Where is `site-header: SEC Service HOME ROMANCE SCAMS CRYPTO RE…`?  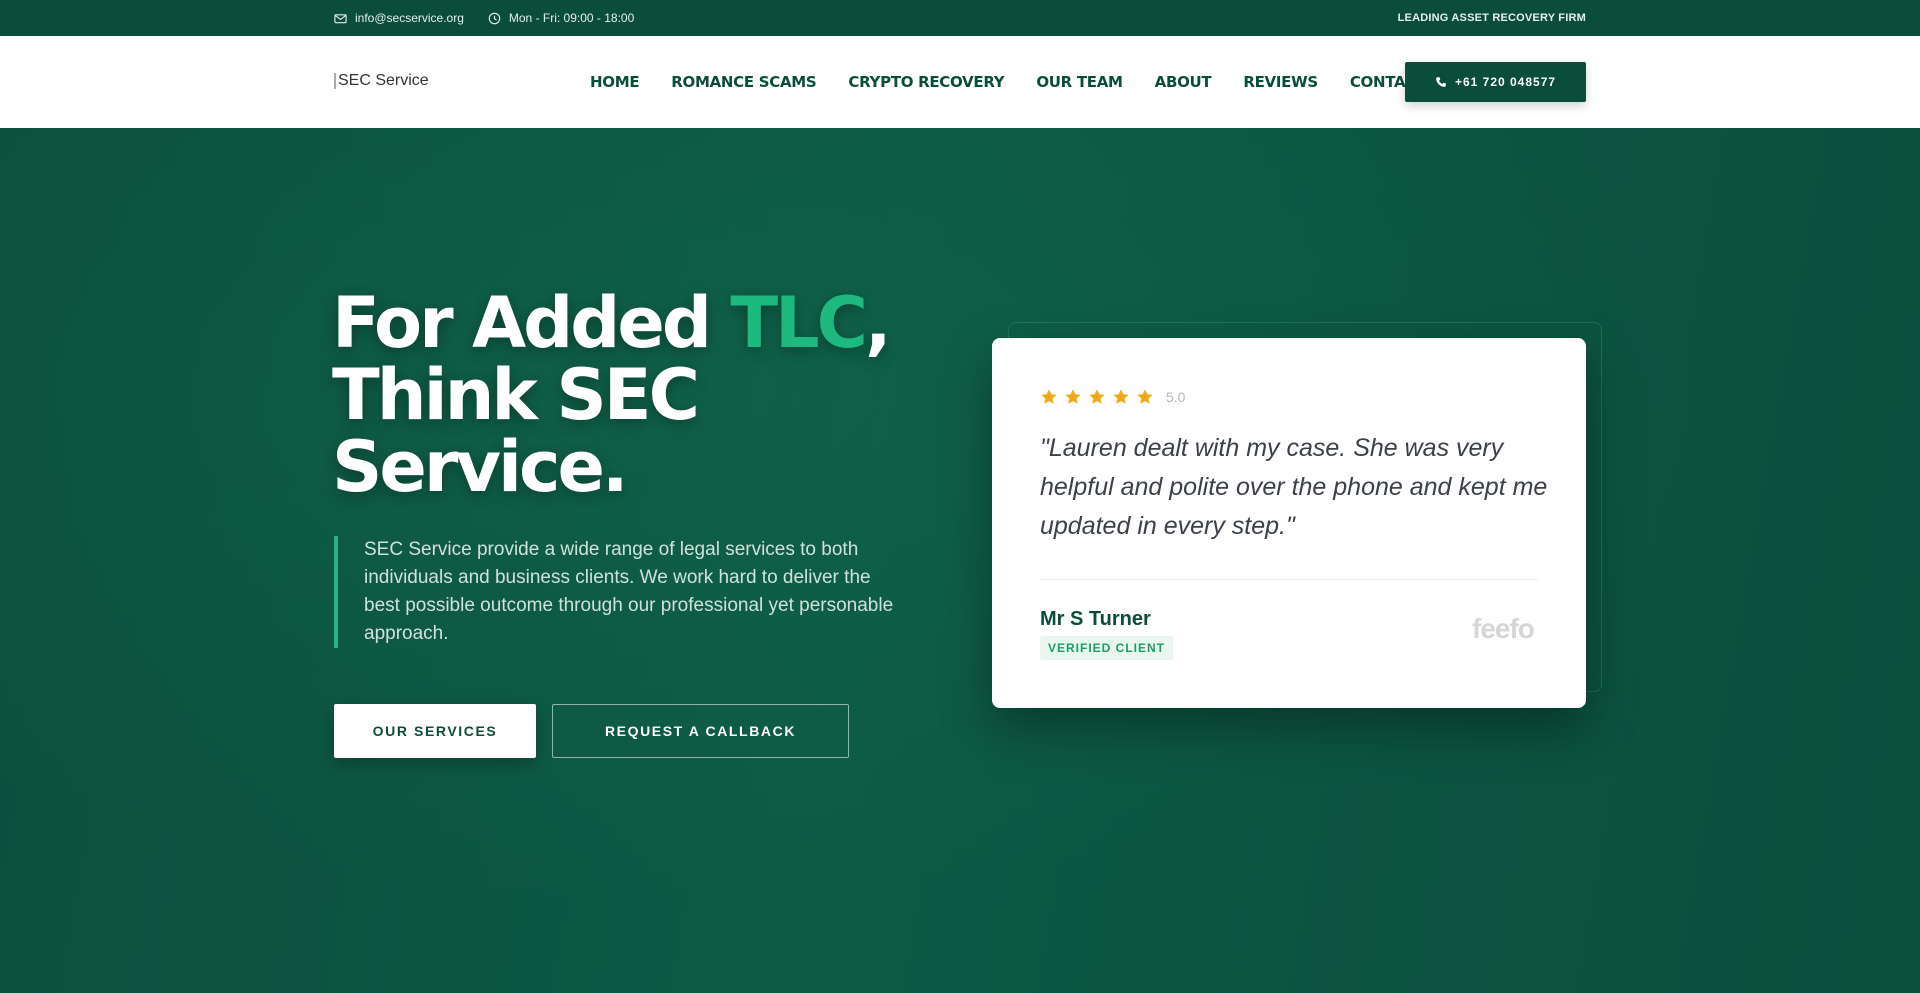 site-header: SEC Service HOME ROMANCE SCAMS CRYPTO RE… is located at coordinates (960, 82).